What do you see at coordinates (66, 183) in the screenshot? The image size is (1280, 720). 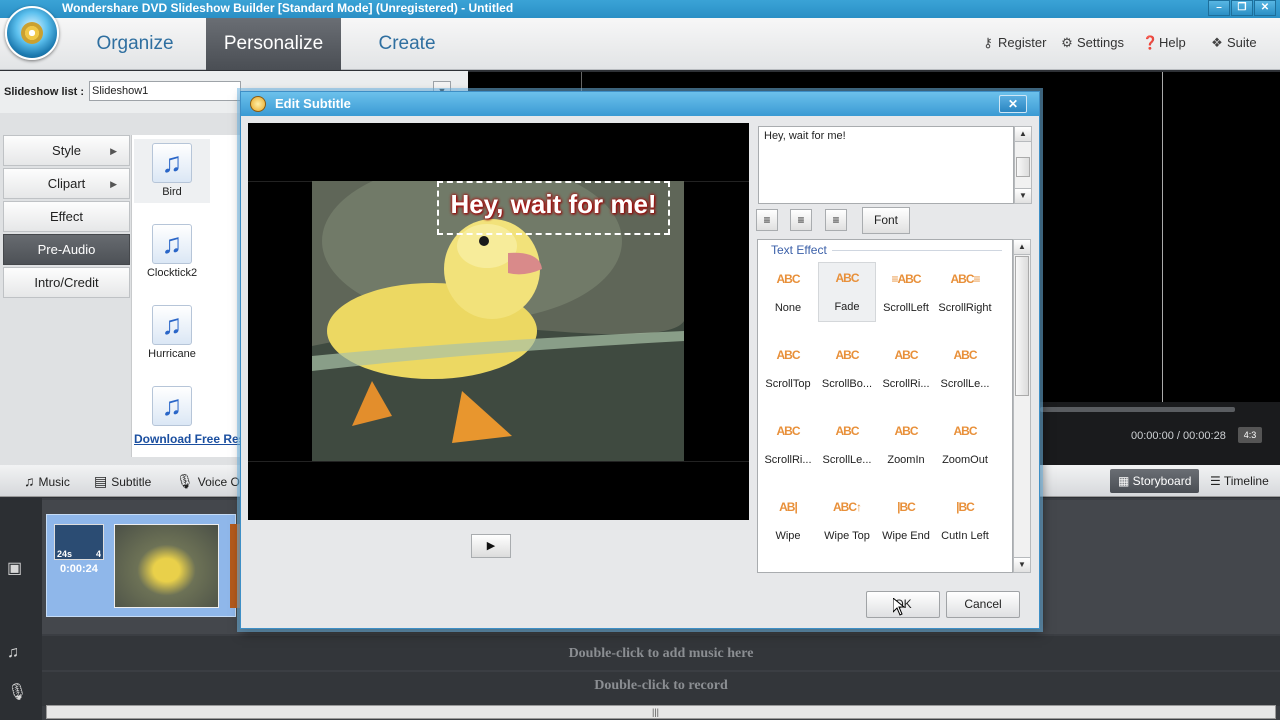 I see `sidebar-item-clipart: Clipart ▶` at bounding box center [66, 183].